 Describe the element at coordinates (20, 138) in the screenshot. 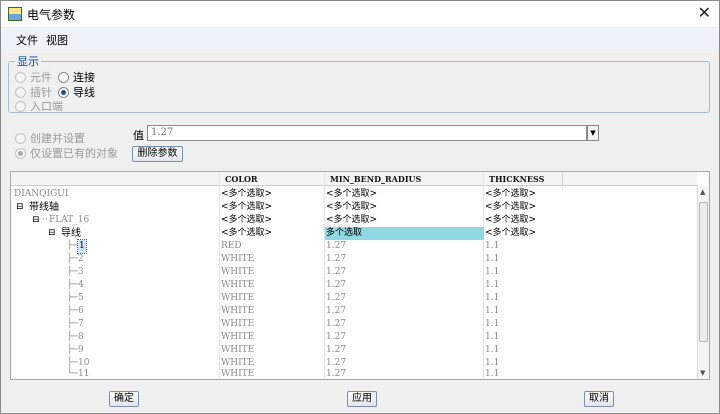

I see `radio-create-circle` at that location.